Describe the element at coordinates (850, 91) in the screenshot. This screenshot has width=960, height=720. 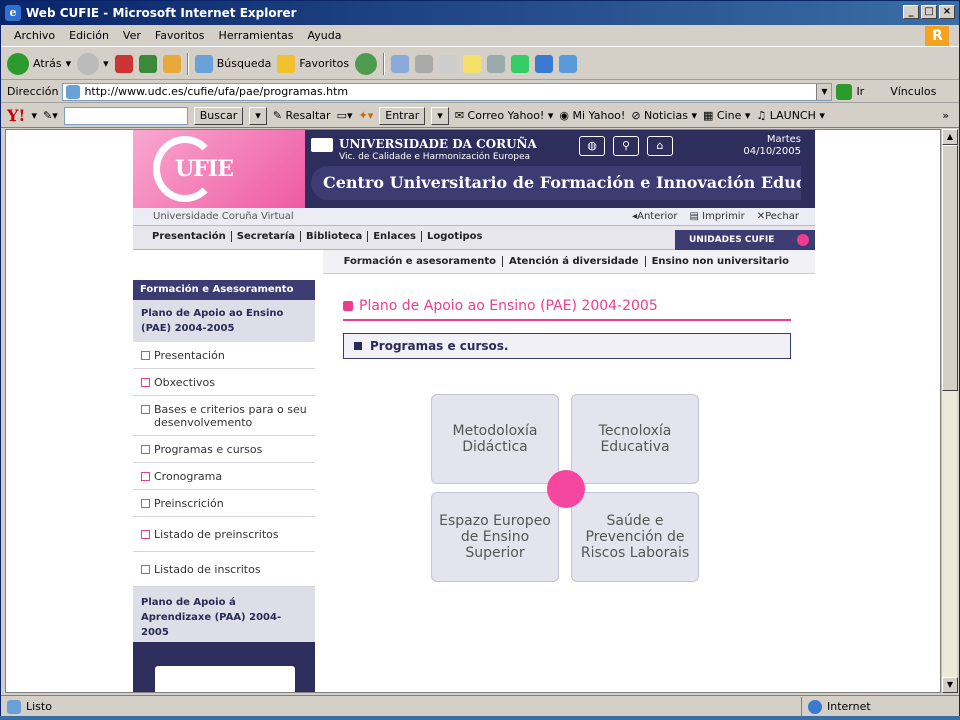
I see `go-button: Ir` at that location.